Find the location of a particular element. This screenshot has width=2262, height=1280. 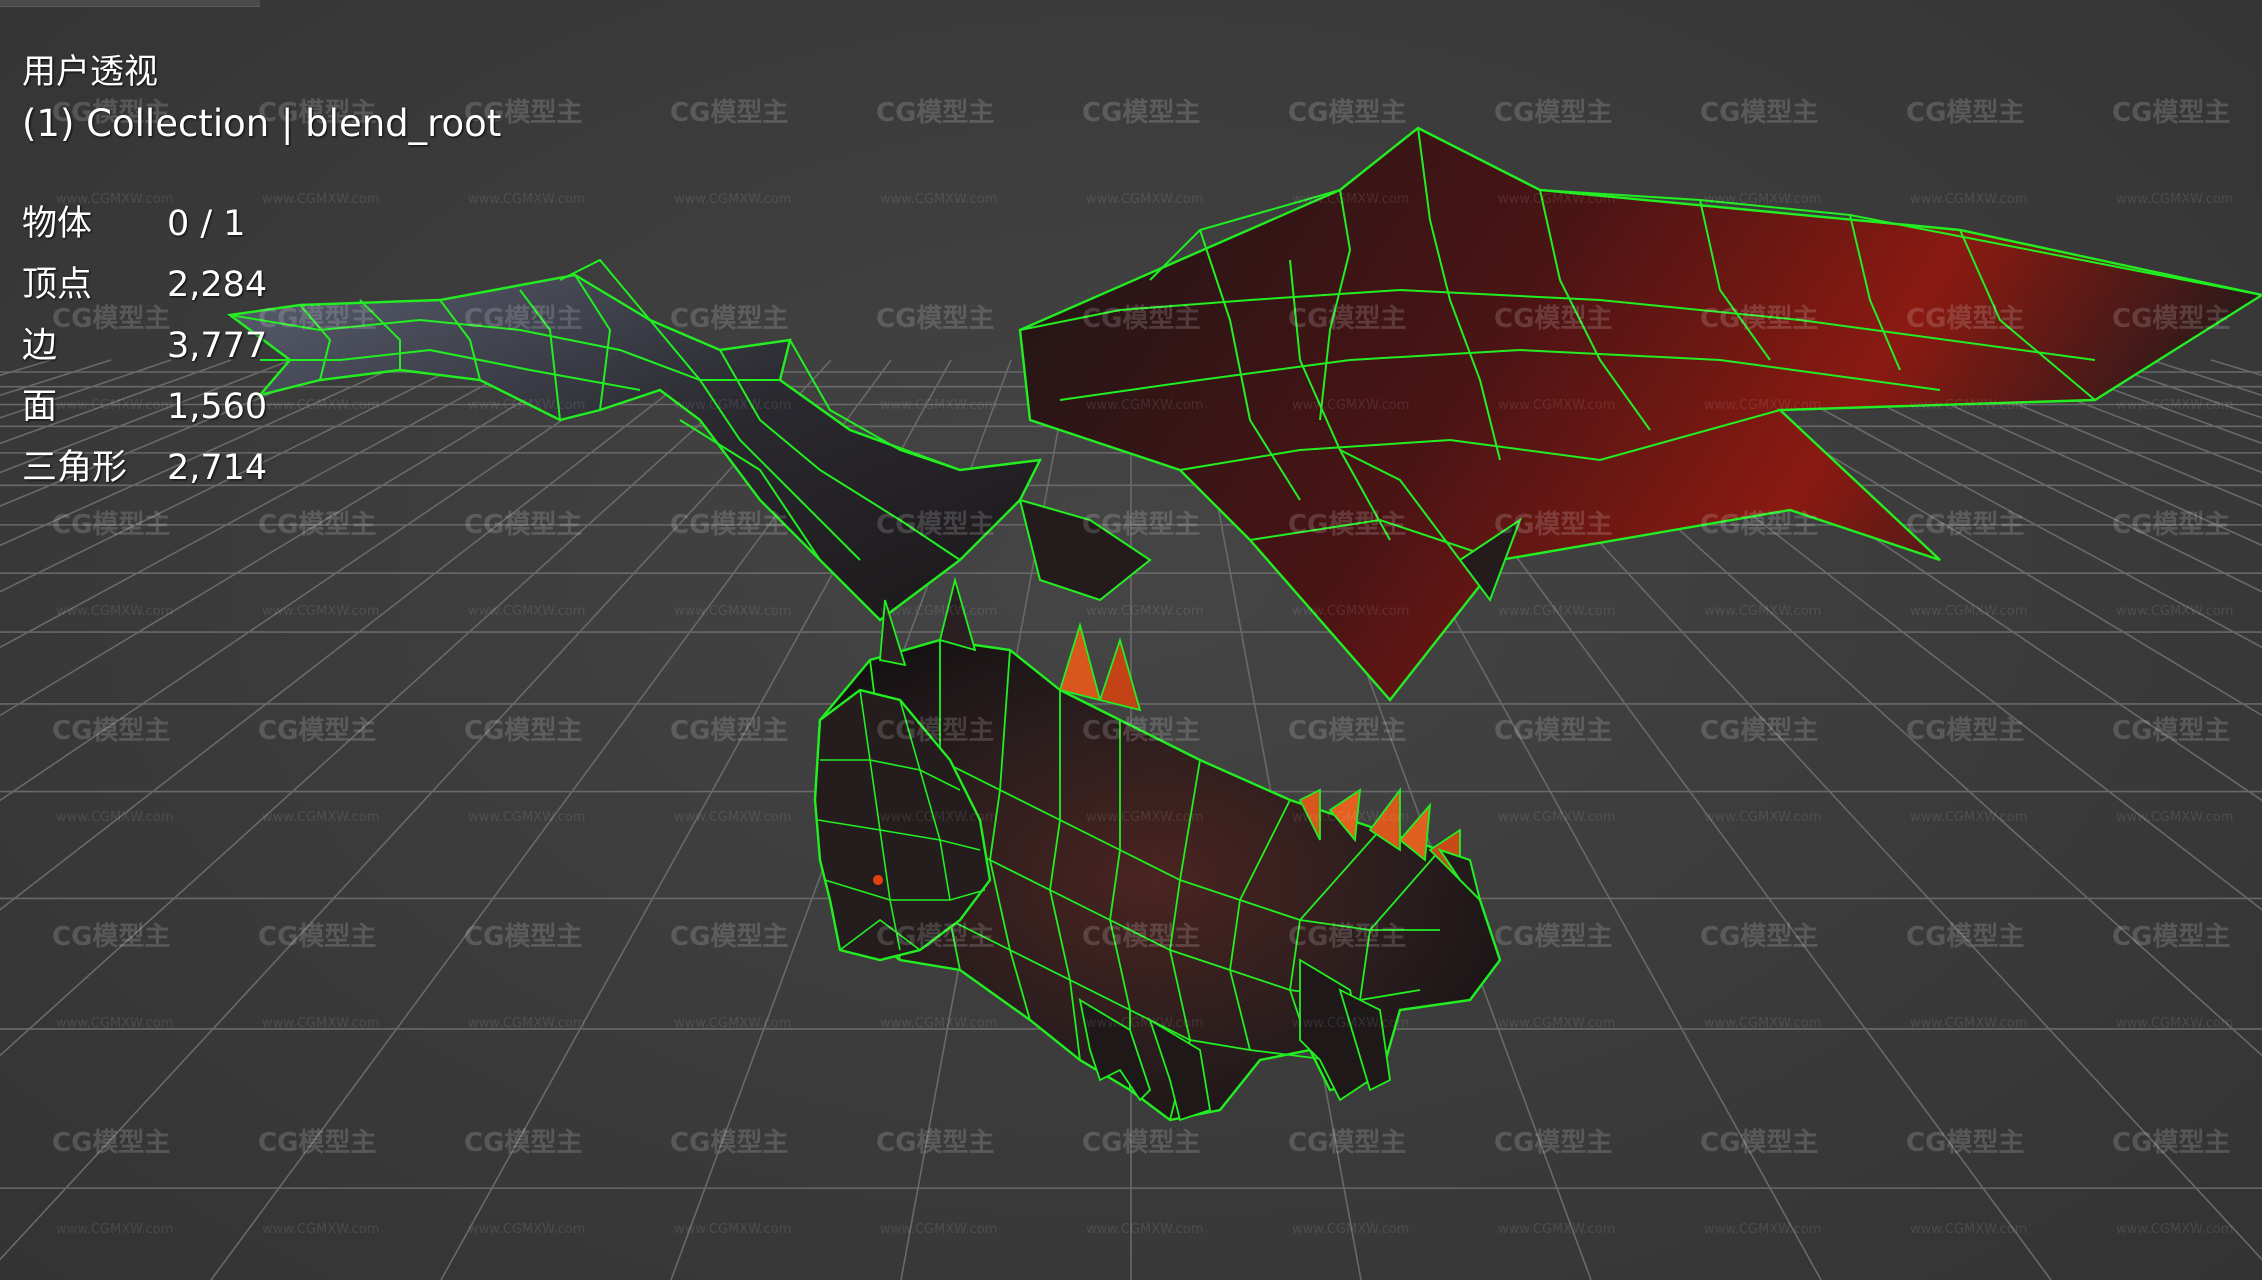

stat-row-faces: 面 1,560 is located at coordinates (261, 407).